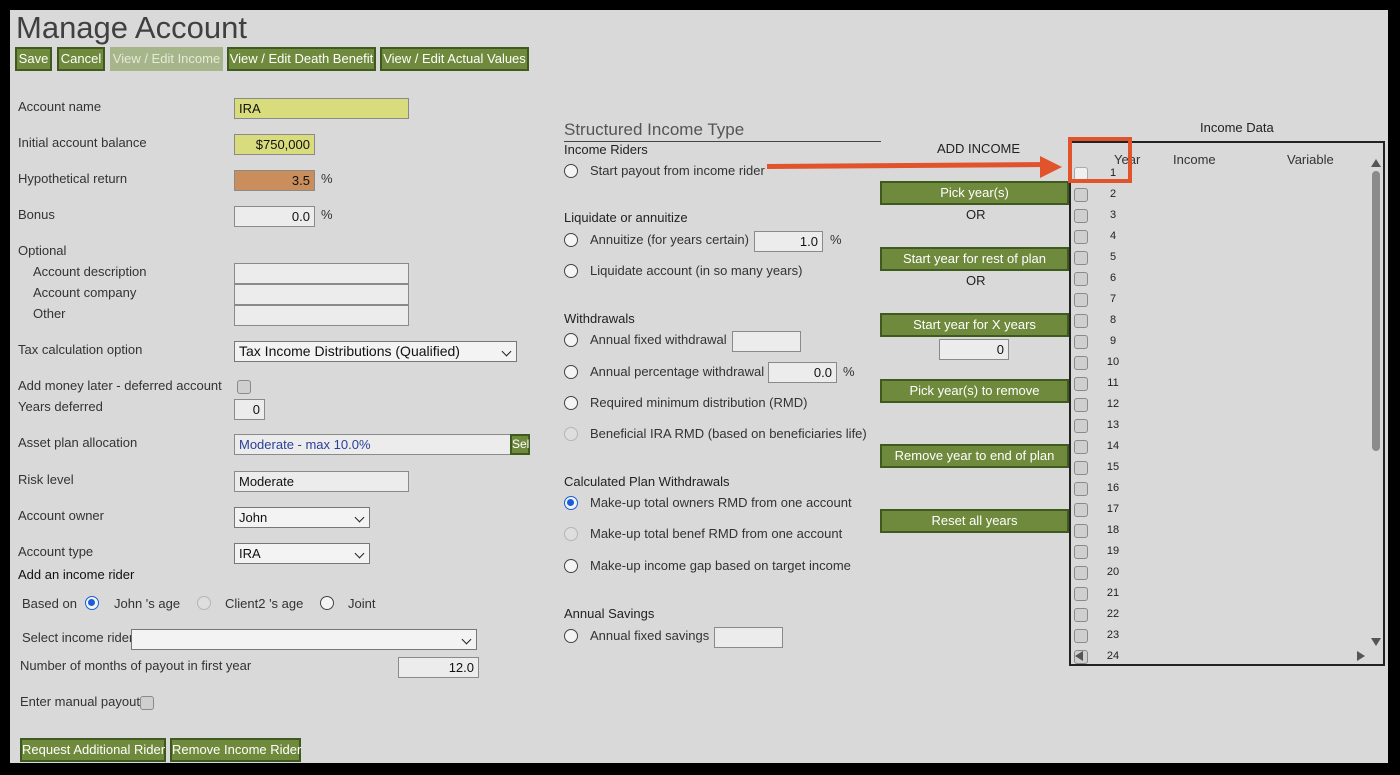  Describe the element at coordinates (1221, 594) in the screenshot. I see `year-row: 21` at that location.